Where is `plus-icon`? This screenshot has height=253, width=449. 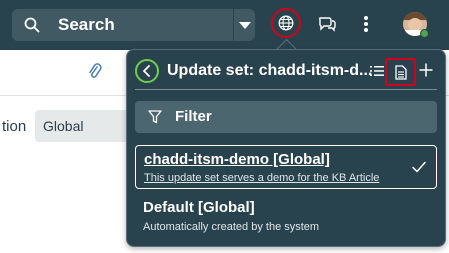
plus-icon is located at coordinates (426, 70).